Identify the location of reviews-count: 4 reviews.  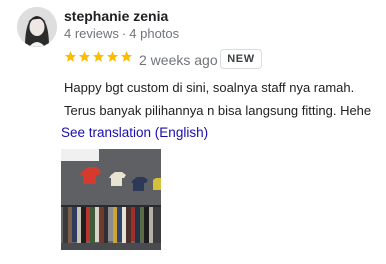
(91, 33).